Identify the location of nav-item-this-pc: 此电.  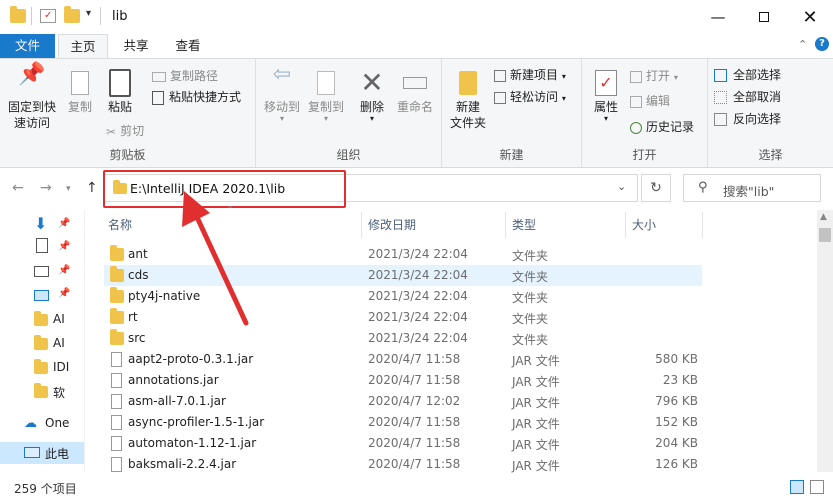
(42, 453).